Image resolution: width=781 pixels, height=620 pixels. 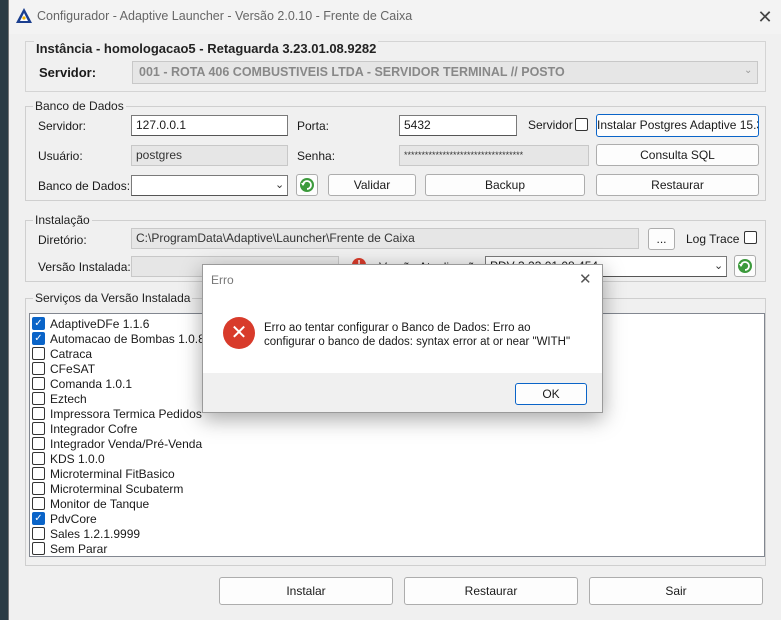 What do you see at coordinates (84, 267) in the screenshot?
I see `installed-version-label: Versão Instalada:` at bounding box center [84, 267].